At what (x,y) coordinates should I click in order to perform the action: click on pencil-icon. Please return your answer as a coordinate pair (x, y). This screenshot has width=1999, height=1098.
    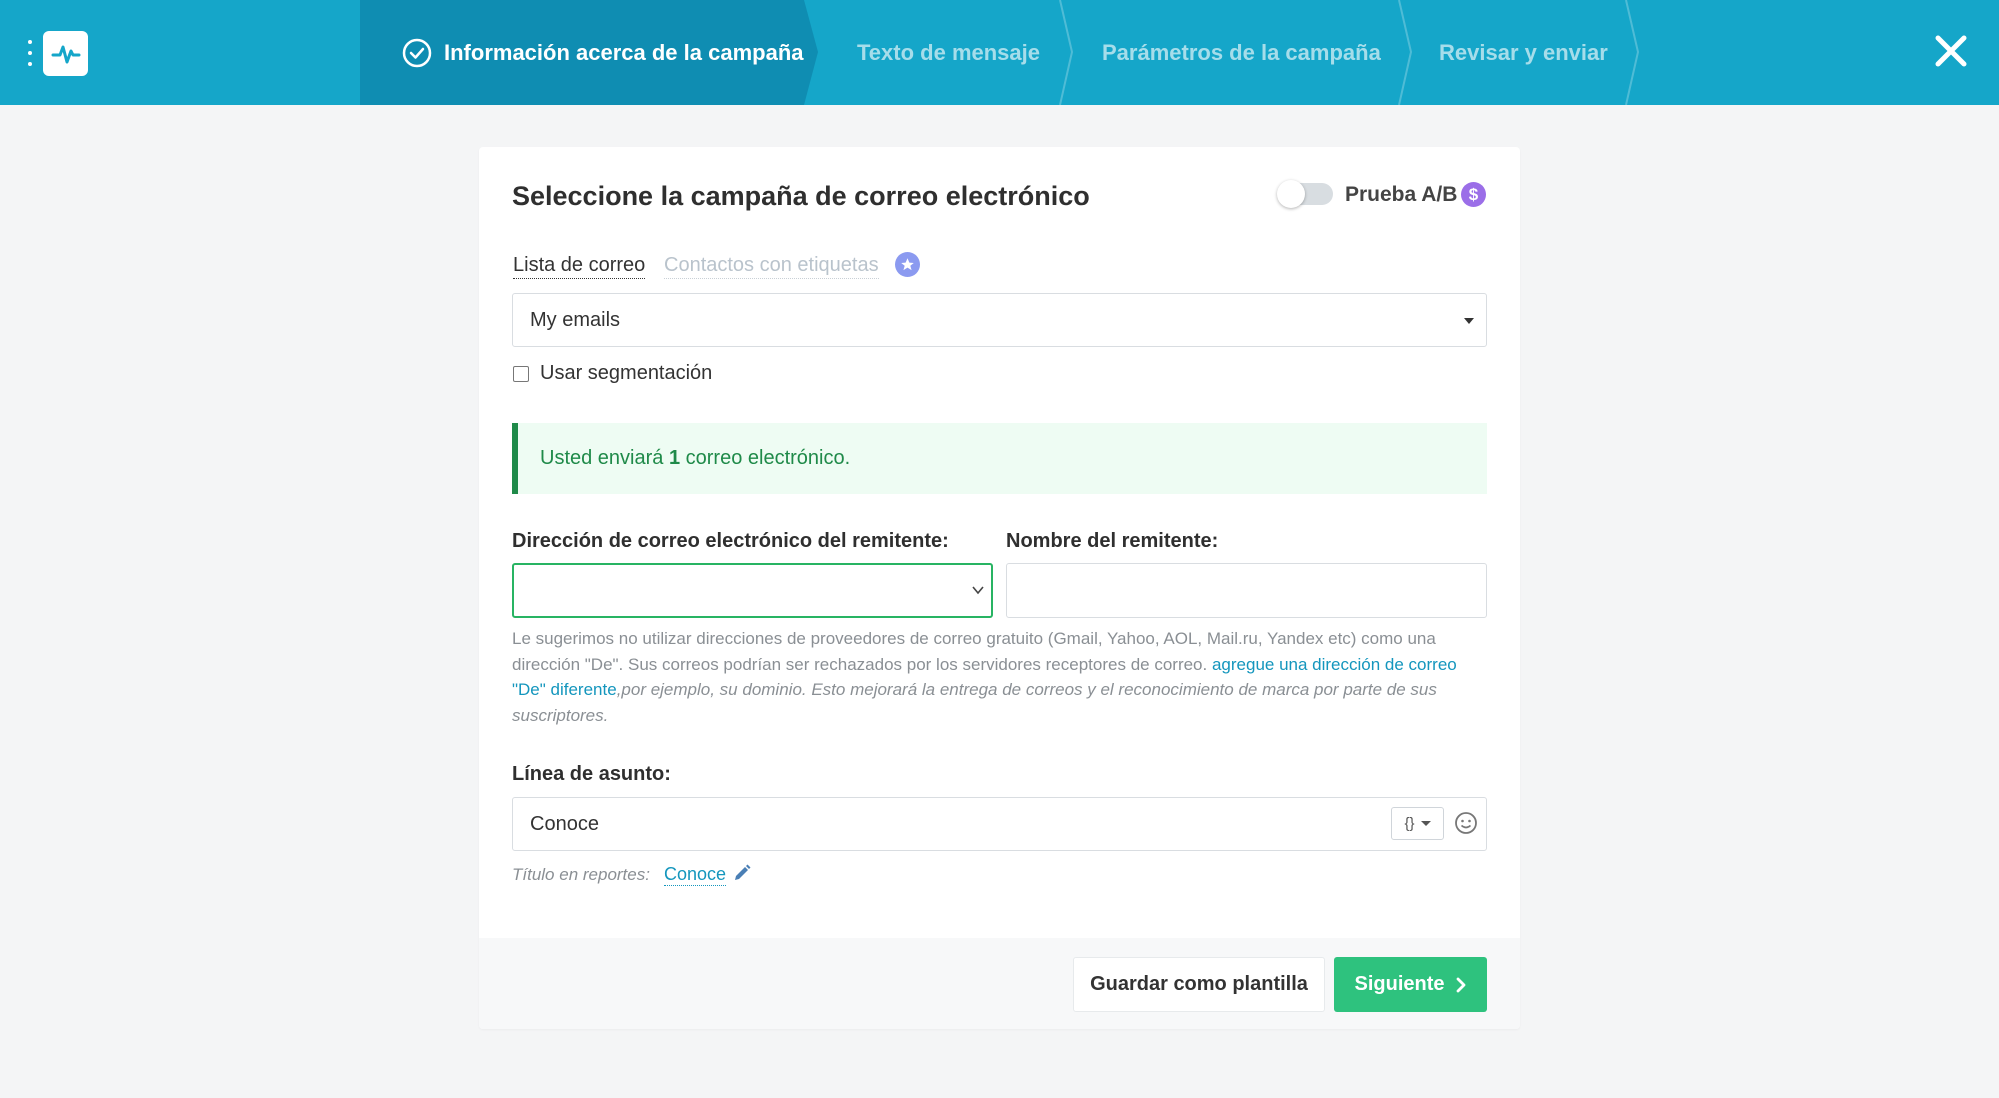
    Looking at the image, I should click on (742, 873).